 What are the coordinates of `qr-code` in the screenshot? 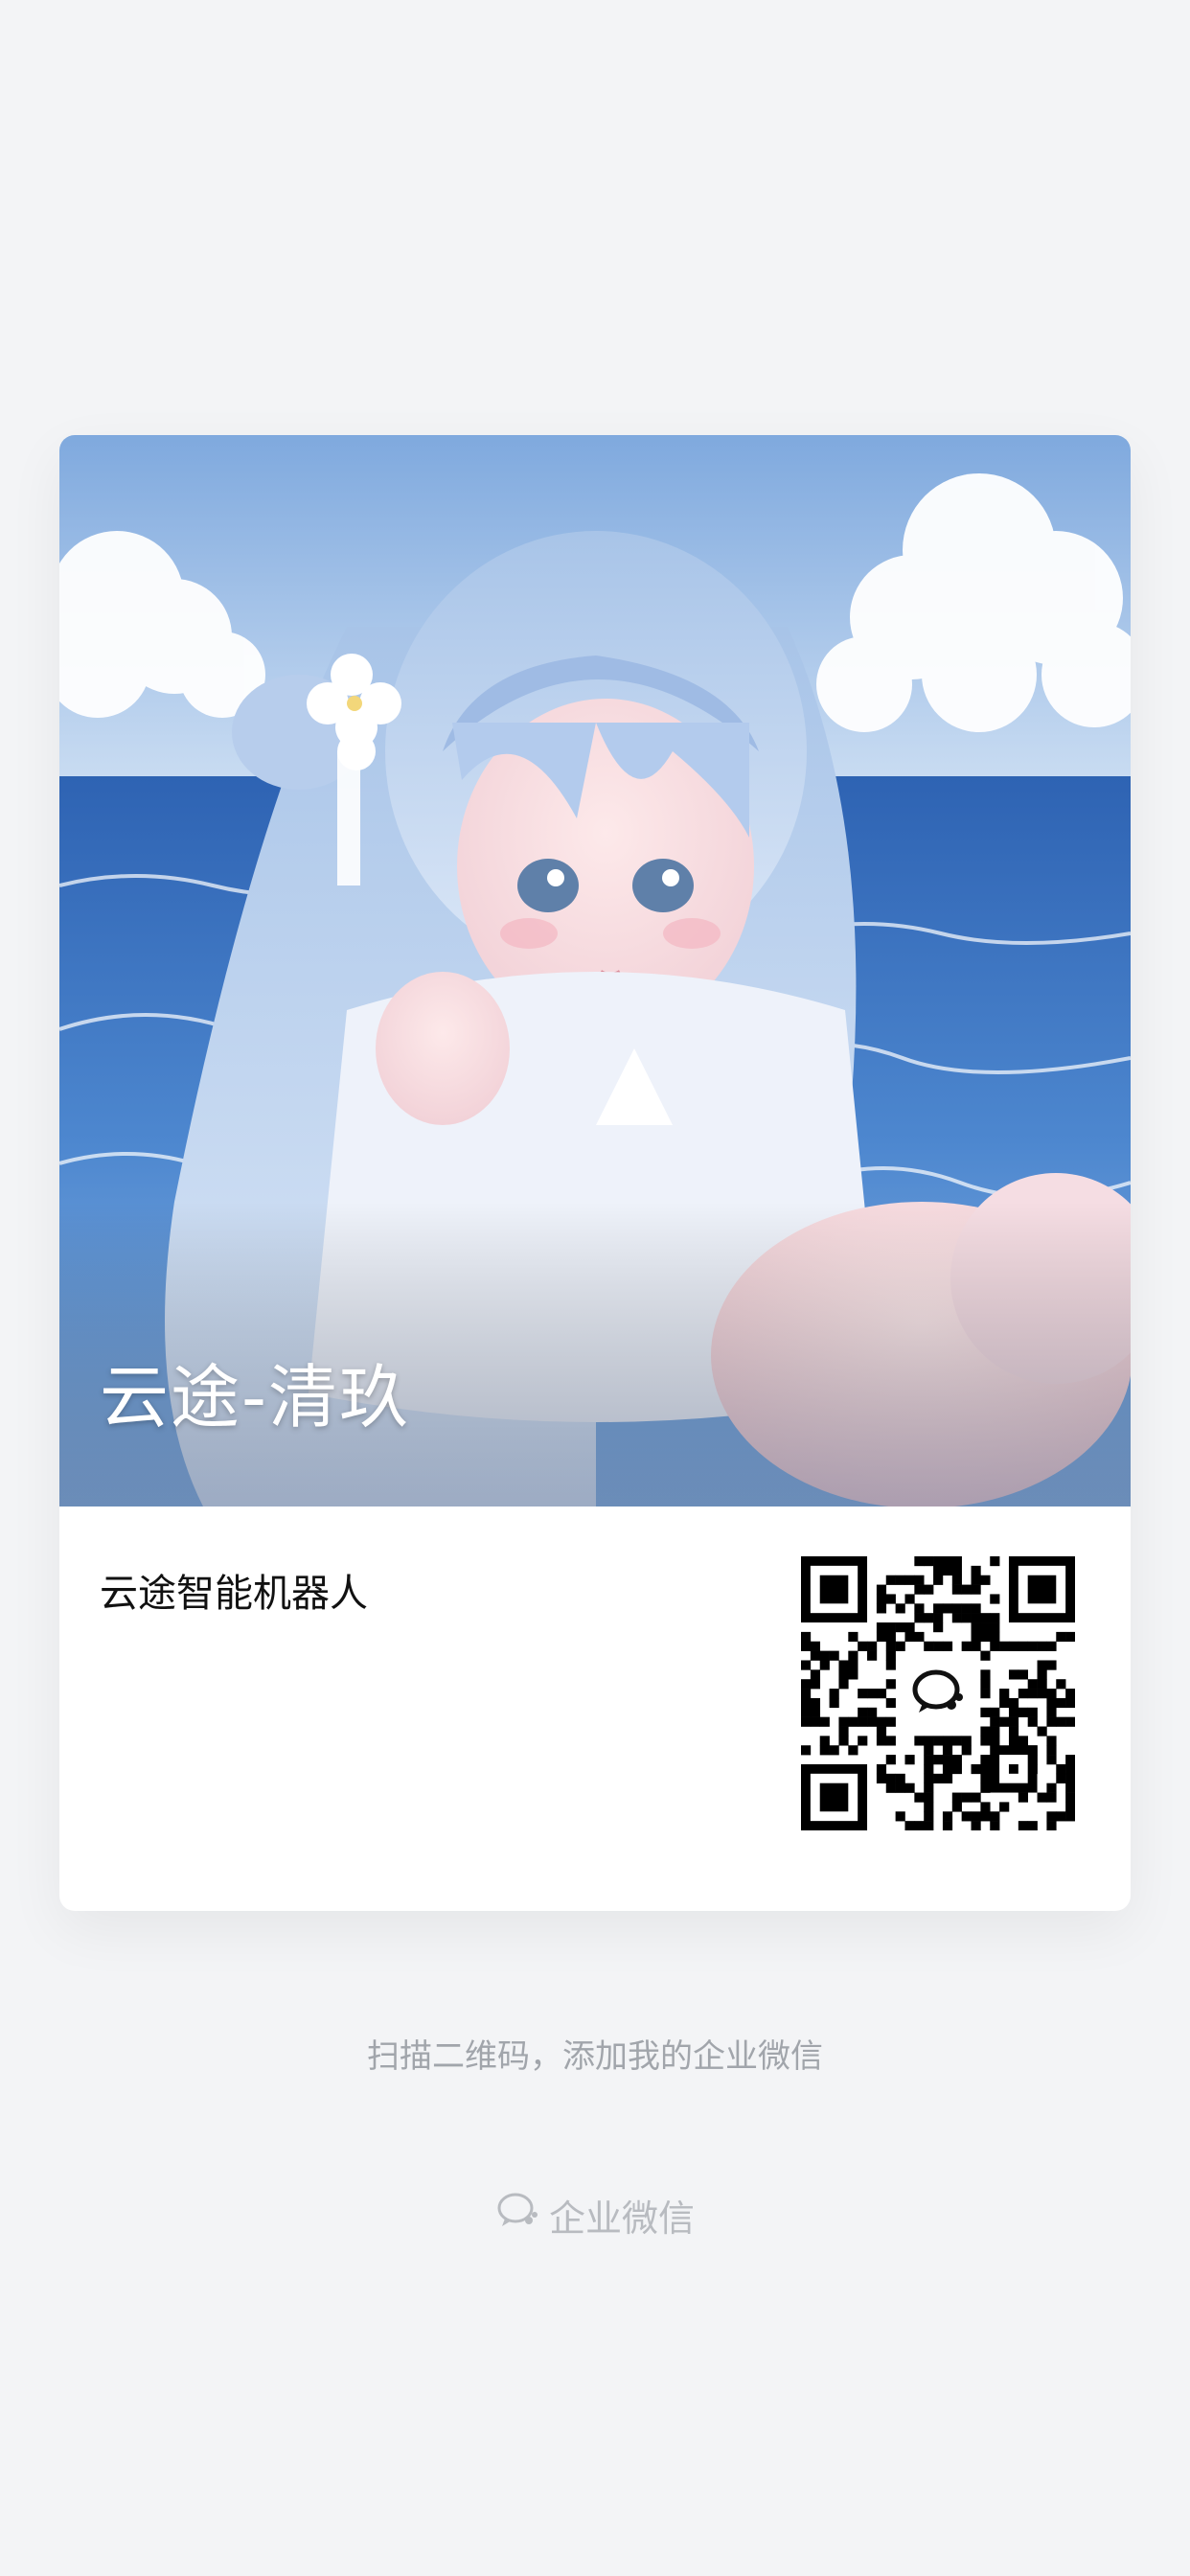 It's located at (938, 1693).